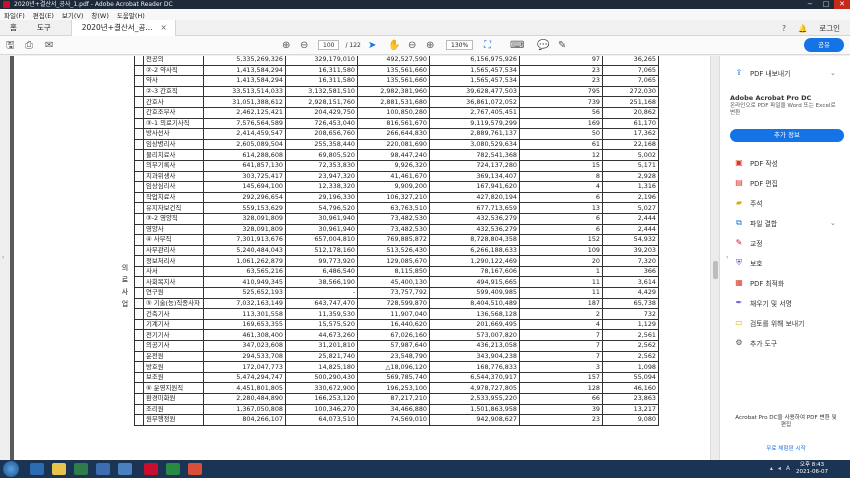 This screenshot has height=478, width=850. Describe the element at coordinates (769, 323) in the screenshot. I see `tool-send-review: ▭ 검토를 위해 보내기` at that location.